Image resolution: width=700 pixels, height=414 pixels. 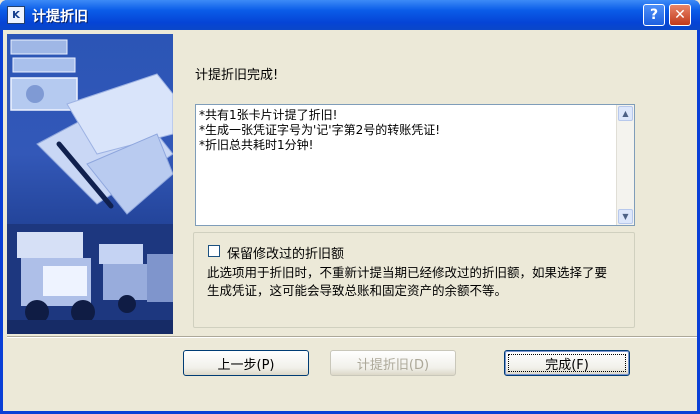 I want to click on finish-button: 完成(F), so click(x=567, y=363).